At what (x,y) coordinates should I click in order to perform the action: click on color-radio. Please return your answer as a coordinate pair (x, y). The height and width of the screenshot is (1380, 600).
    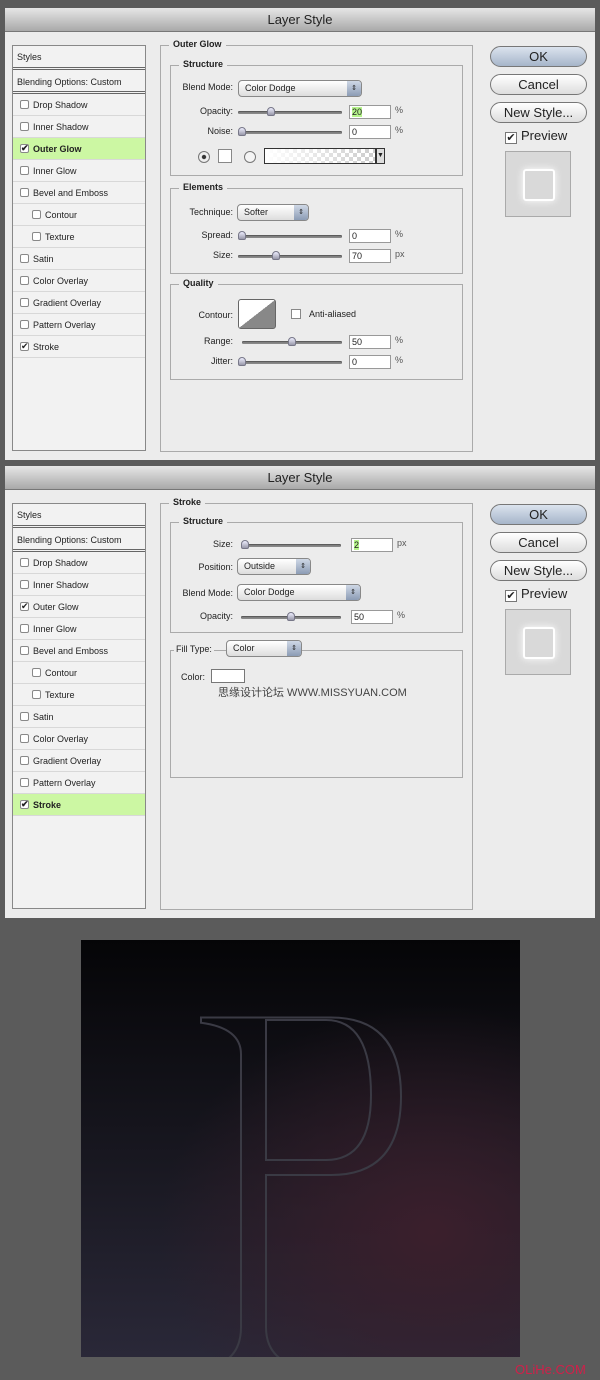
    Looking at the image, I should click on (204, 157).